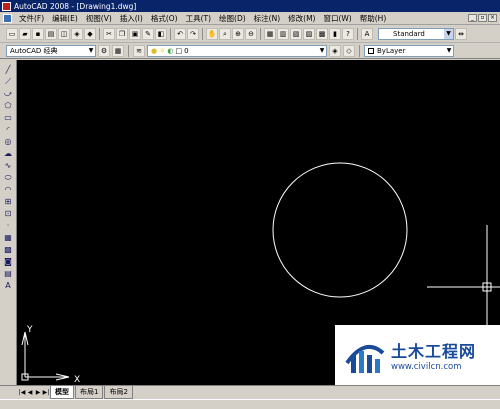 The image size is (500, 409). Describe the element at coordinates (38, 392) in the screenshot. I see `next-tab-arrow-icon: ▶` at that location.